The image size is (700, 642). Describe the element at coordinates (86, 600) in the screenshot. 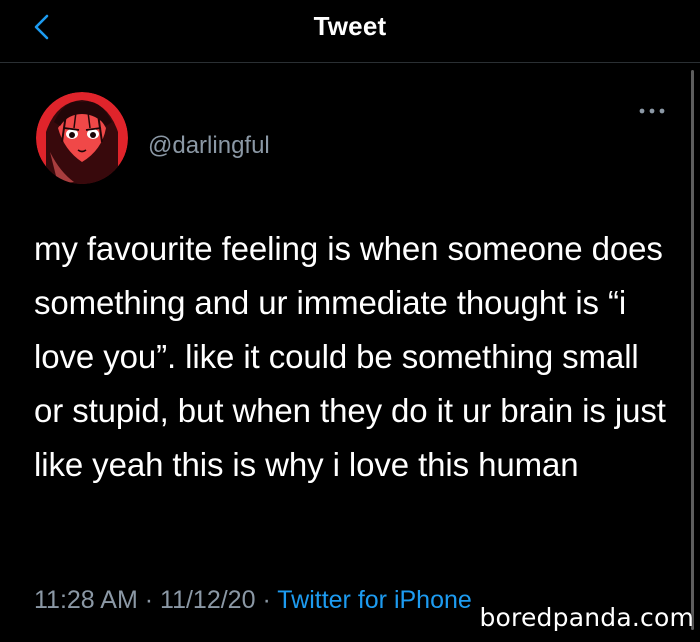

I see `tweet-time: 11:28 AM` at that location.